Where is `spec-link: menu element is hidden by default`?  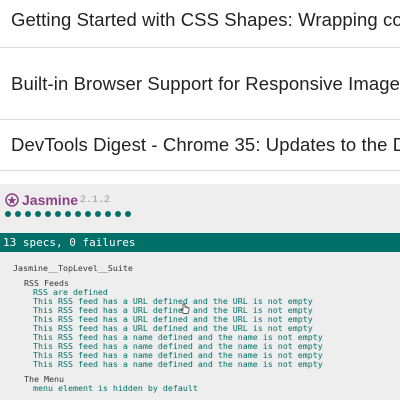
spec-link: menu element is hidden by default is located at coordinates (115, 388).